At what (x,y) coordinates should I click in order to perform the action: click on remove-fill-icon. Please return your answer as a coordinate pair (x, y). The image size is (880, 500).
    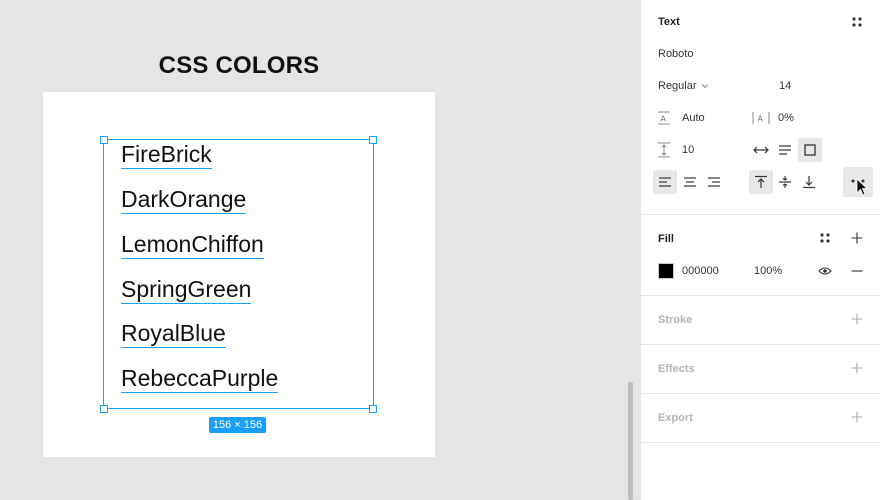
    Looking at the image, I should click on (857, 271).